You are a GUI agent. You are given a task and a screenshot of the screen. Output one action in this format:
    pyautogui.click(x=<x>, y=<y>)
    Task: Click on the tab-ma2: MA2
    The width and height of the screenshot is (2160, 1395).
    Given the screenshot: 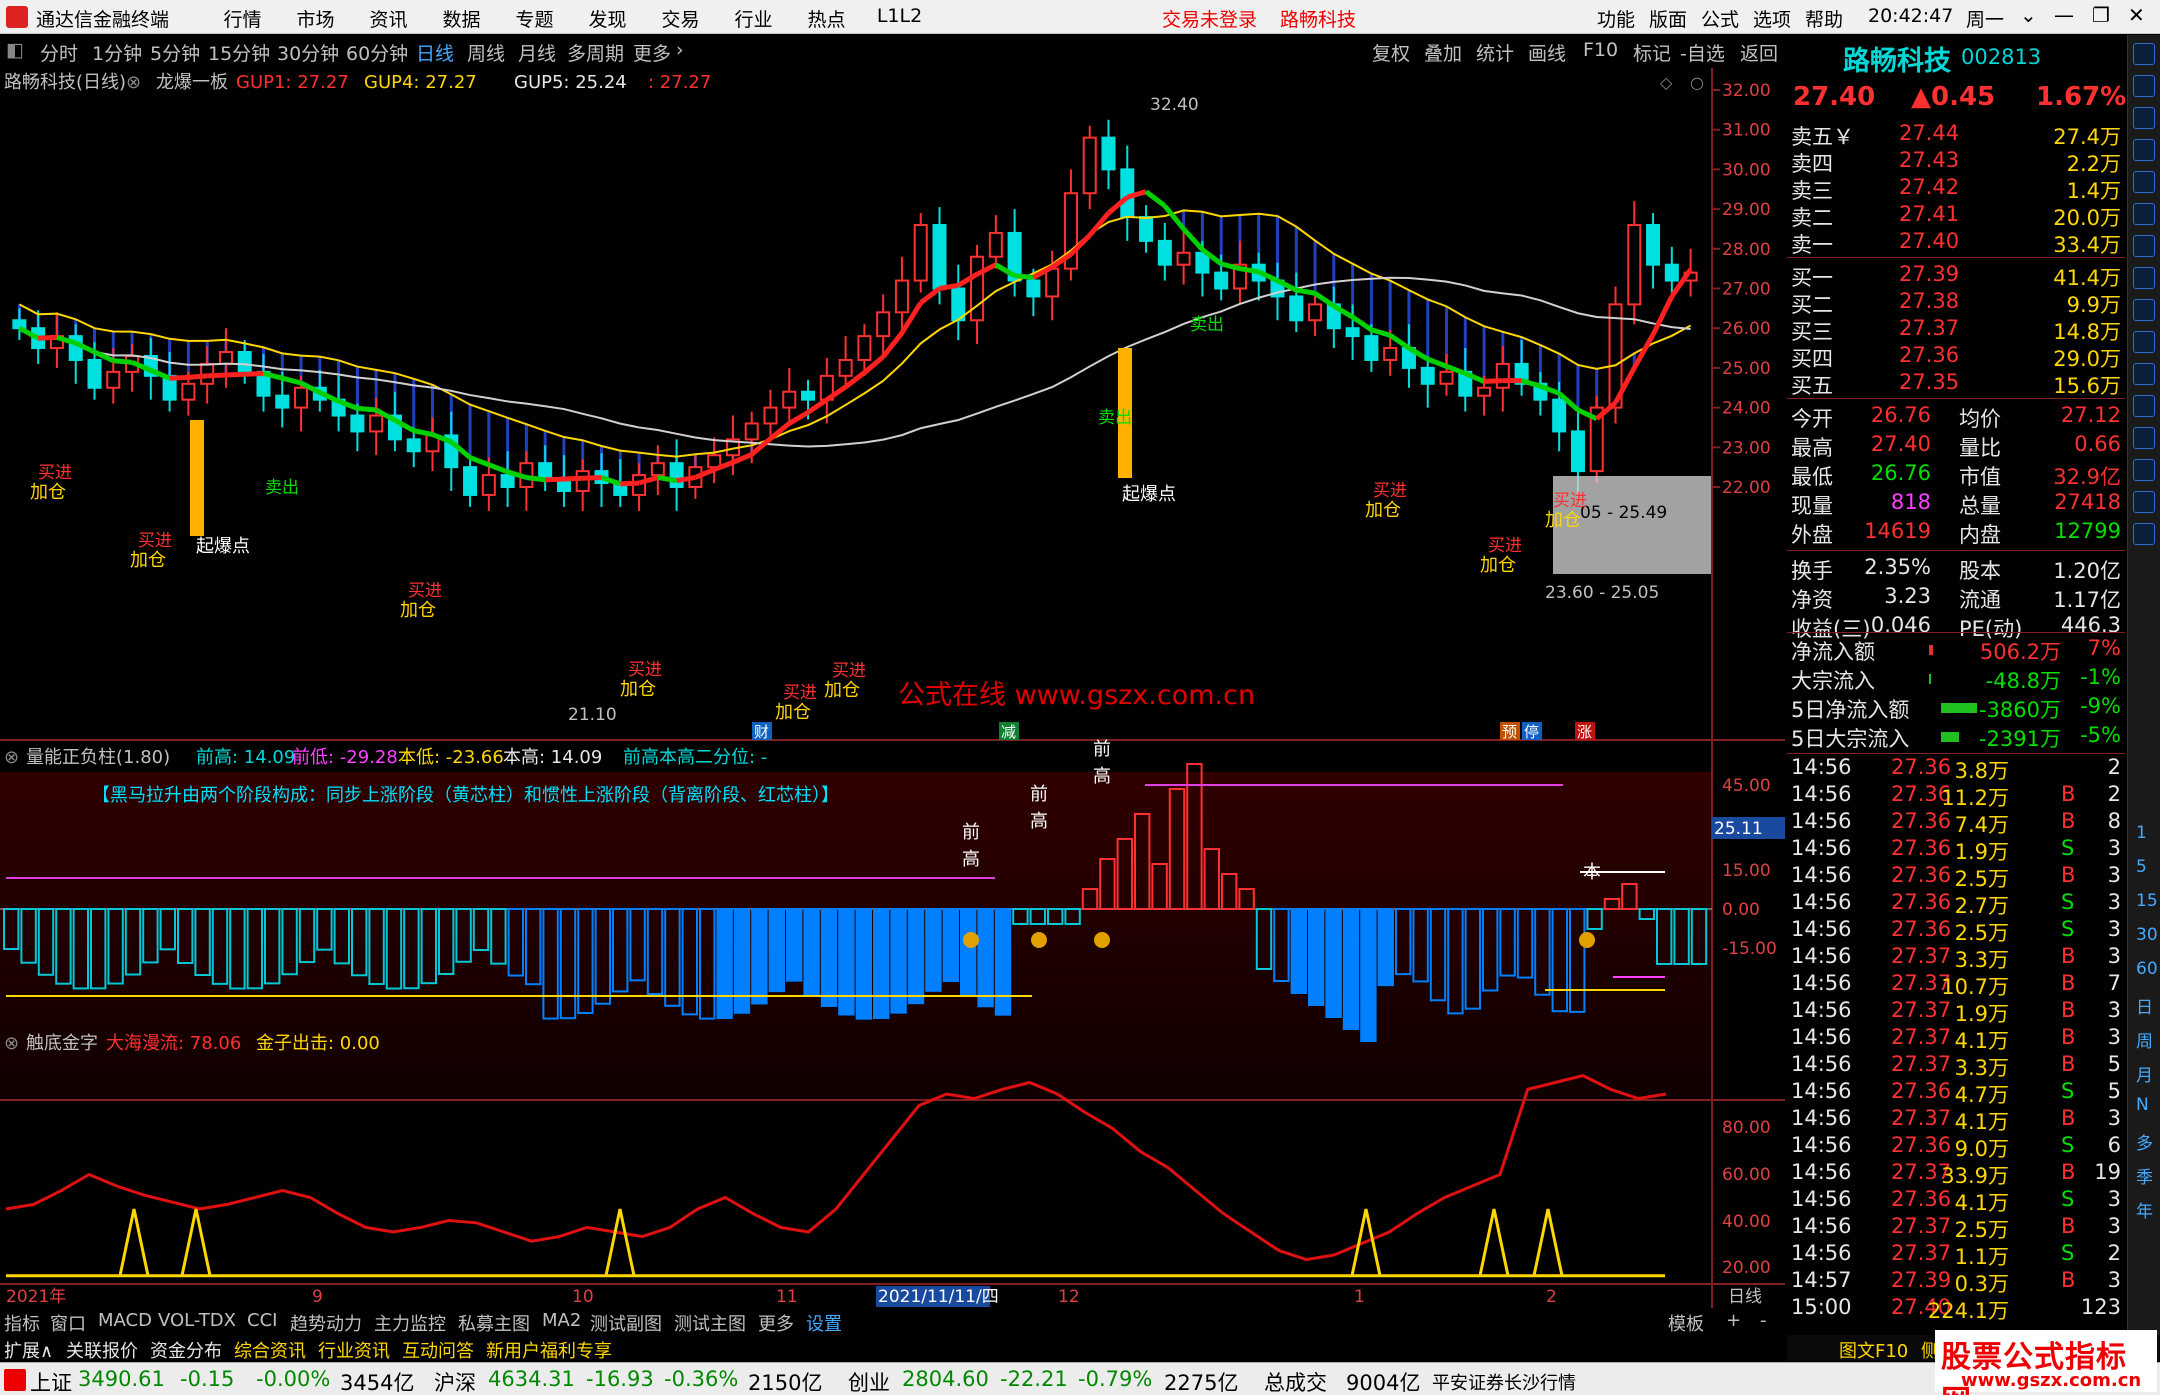 What is the action you would take?
    pyautogui.click(x=561, y=1320)
    